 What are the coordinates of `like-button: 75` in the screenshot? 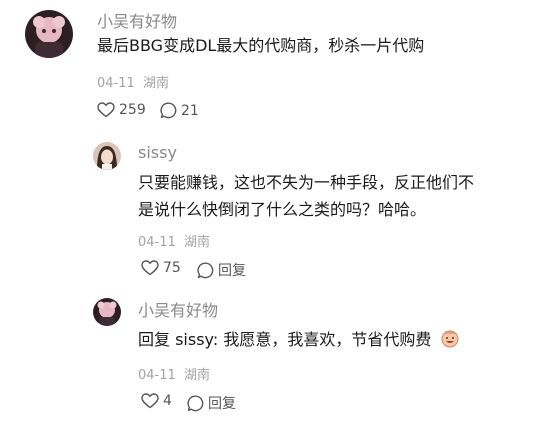 It's located at (161, 268).